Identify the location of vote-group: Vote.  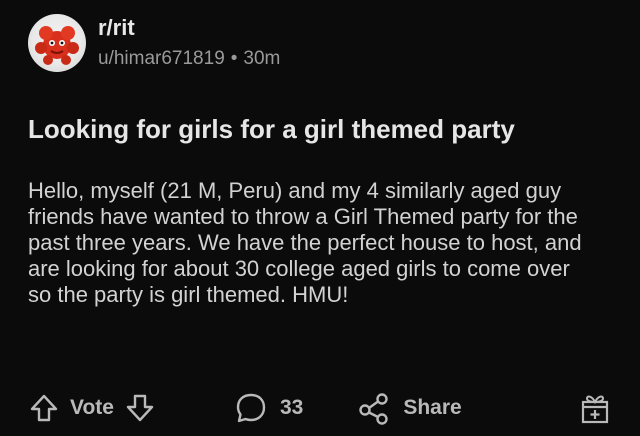
(92, 408).